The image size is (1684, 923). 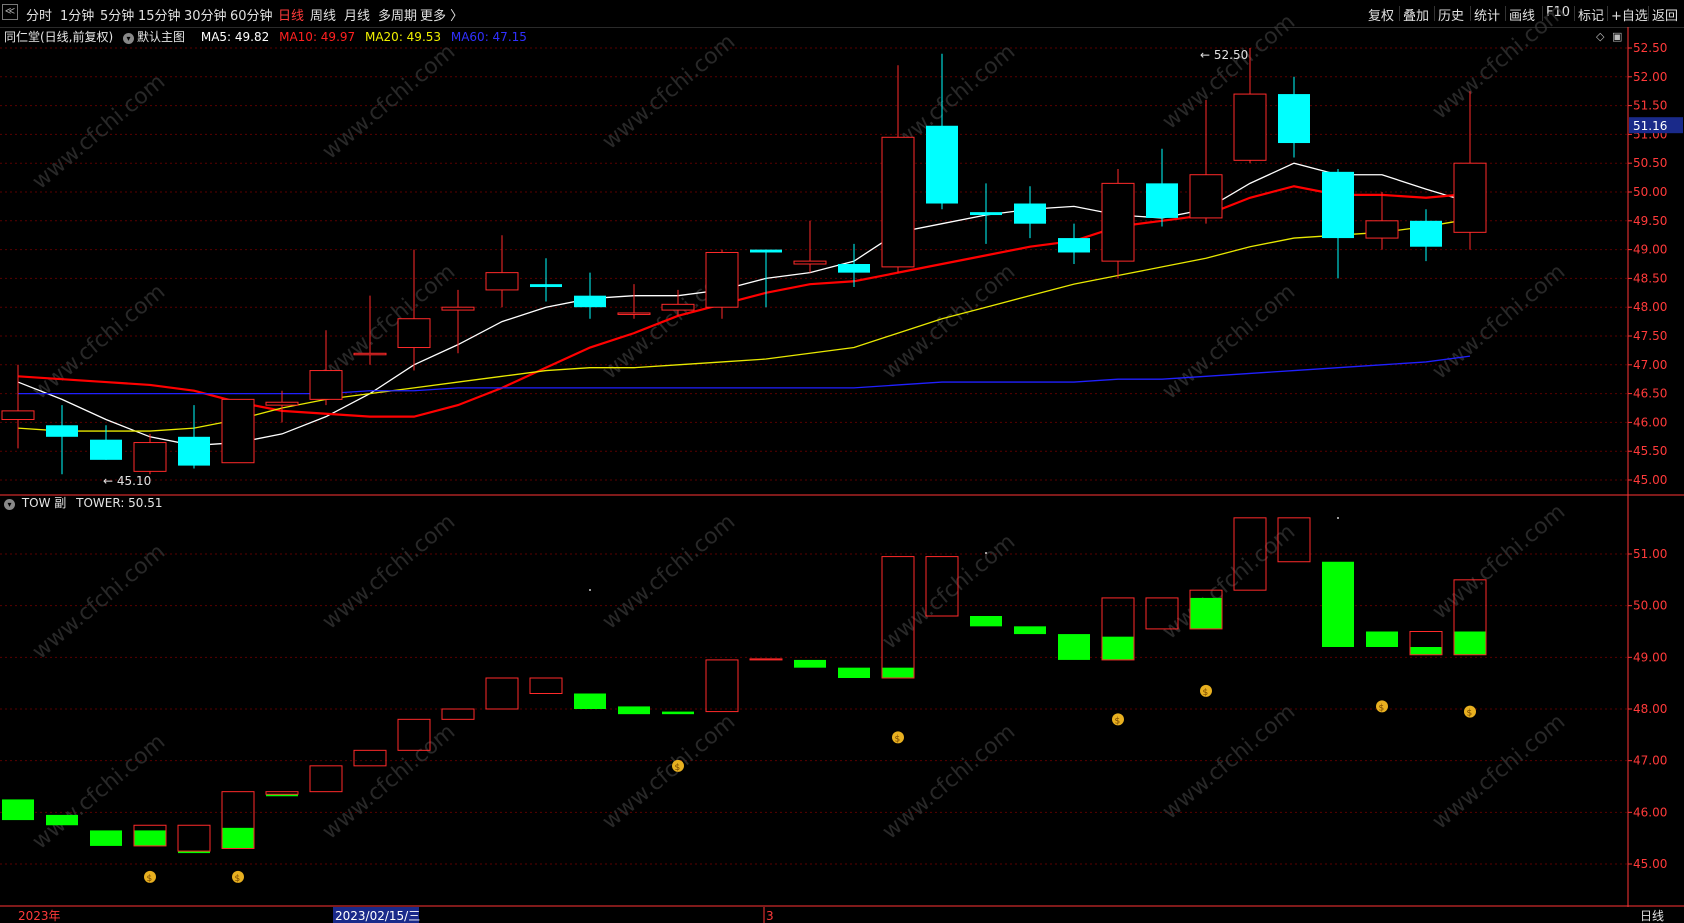 What do you see at coordinates (1224, 55) in the screenshot?
I see `high-price-label: ← 52.50` at bounding box center [1224, 55].